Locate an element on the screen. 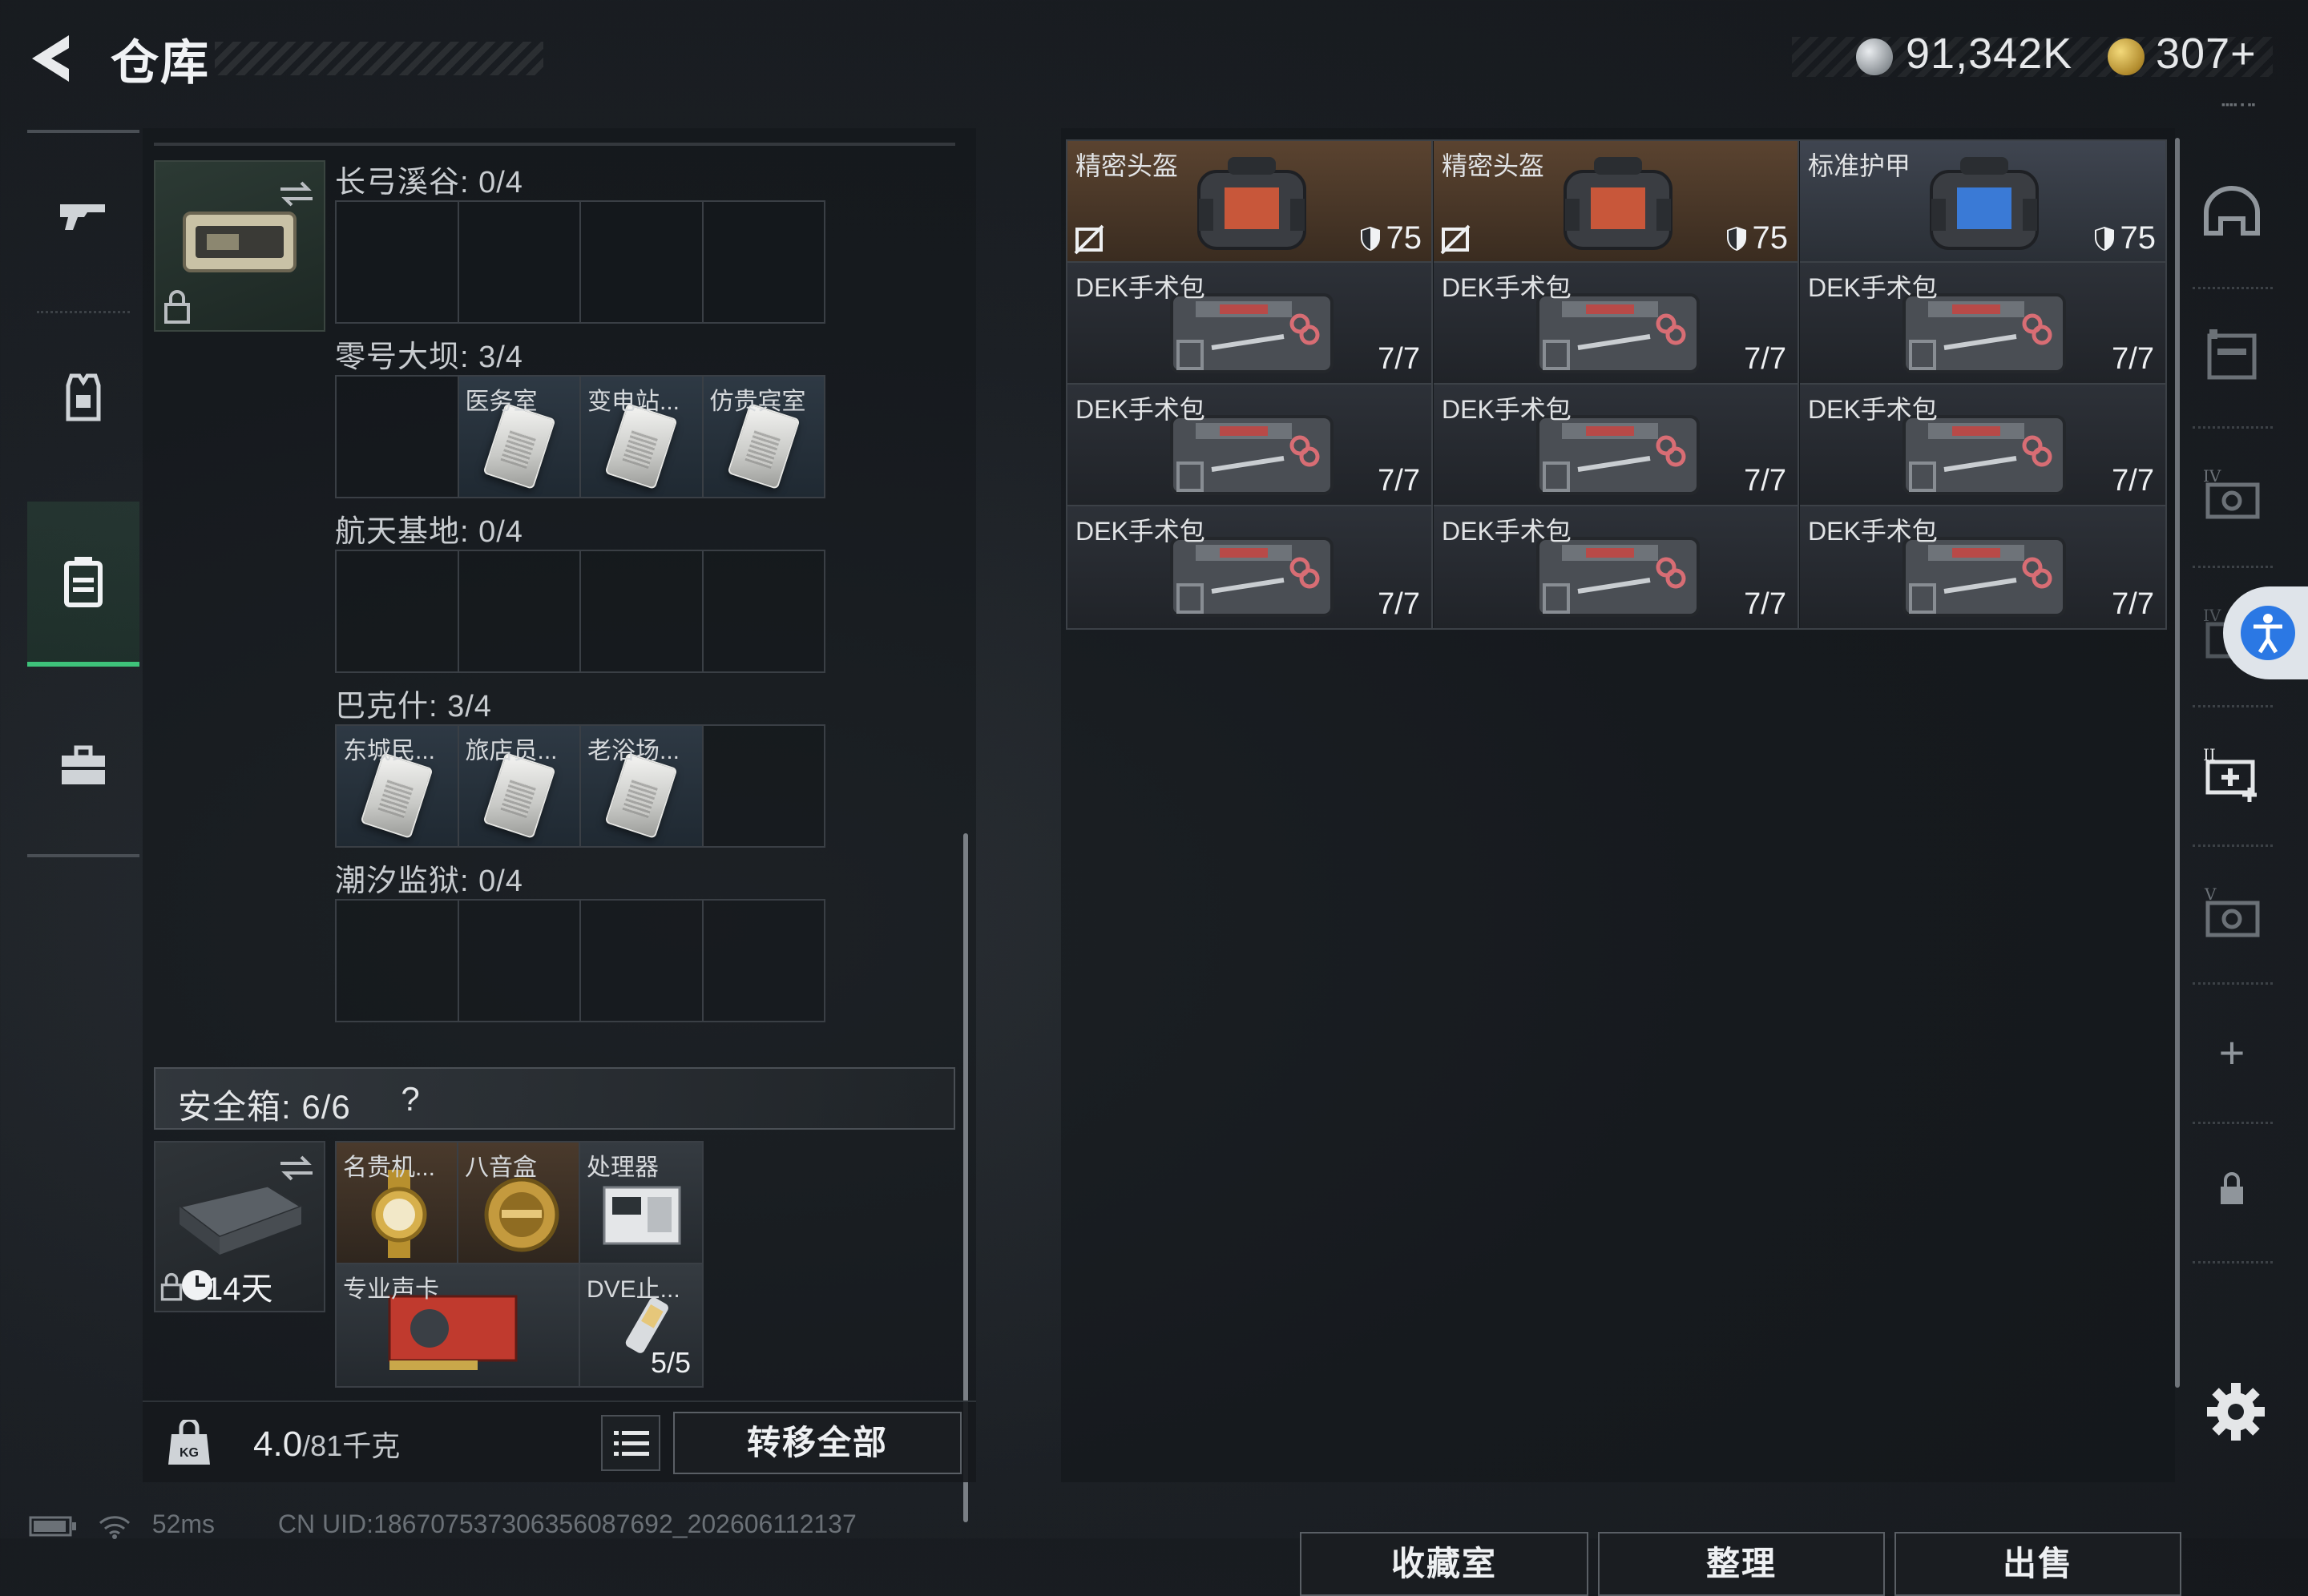 Image resolution: width=2308 pixels, height=1596 pixels. organize-button: 整理 is located at coordinates (1741, 1564).